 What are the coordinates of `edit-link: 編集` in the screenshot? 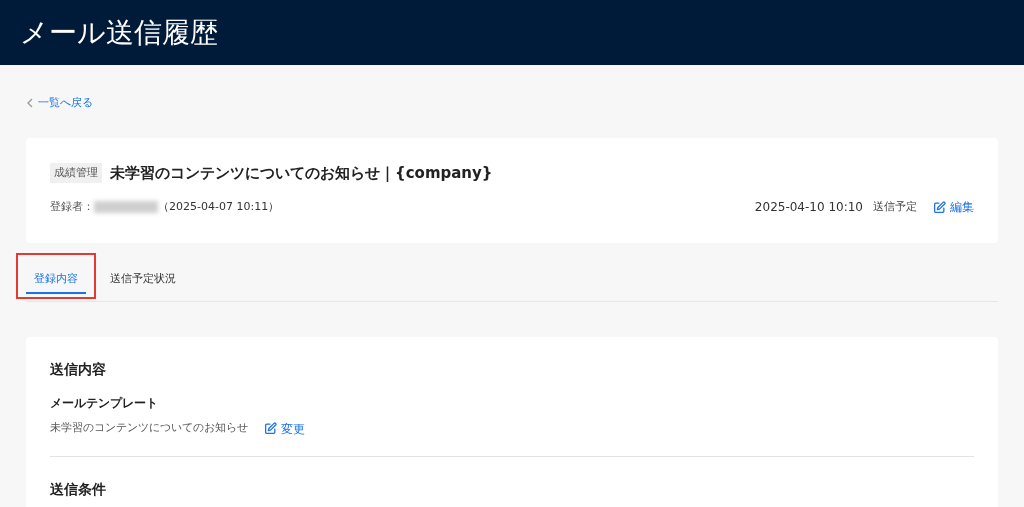 It's located at (953, 207).